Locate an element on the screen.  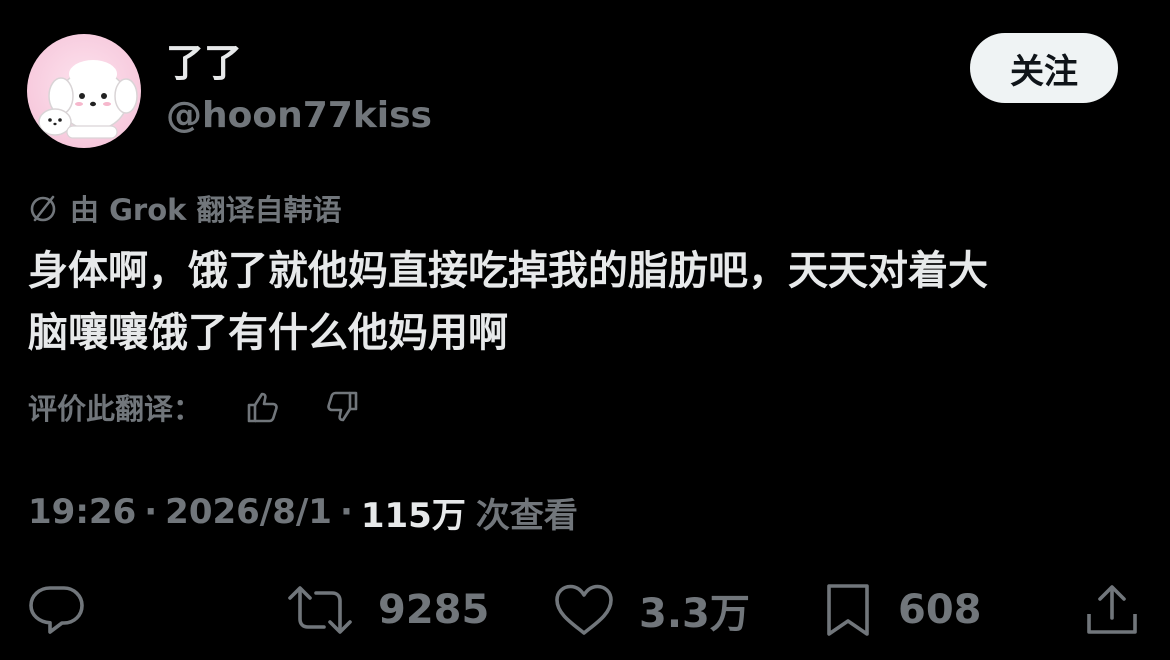
reply-button is located at coordinates (57, 610).